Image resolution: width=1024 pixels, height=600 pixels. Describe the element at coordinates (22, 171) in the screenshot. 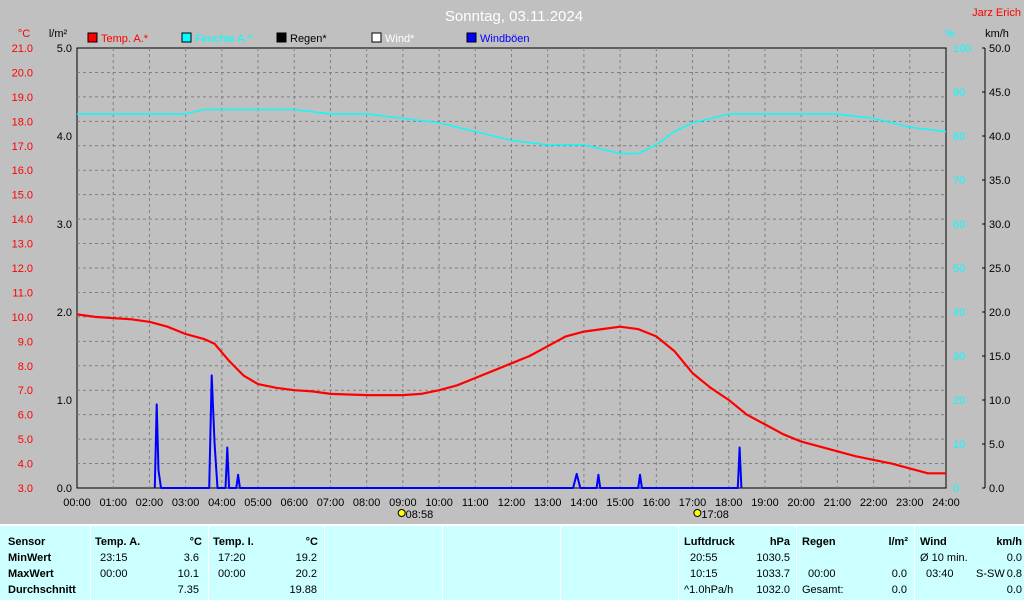

I see `temp-tick-label: 16.0` at that location.